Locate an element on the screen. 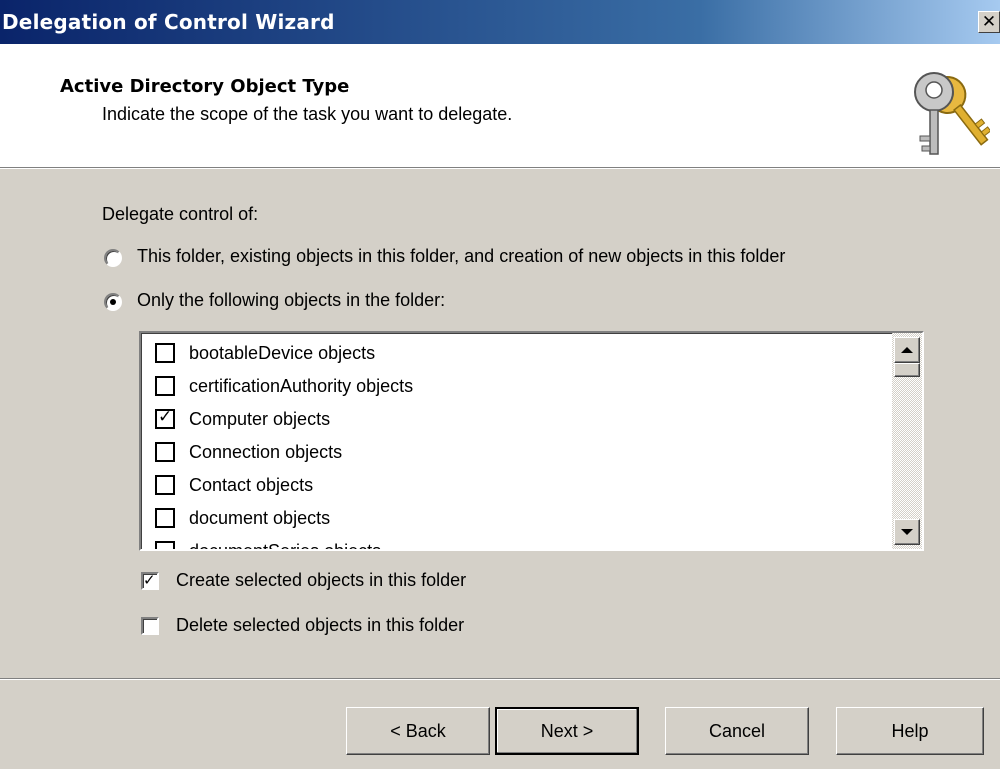  create-objects-label: Create selected objects in this folder is located at coordinates (321, 580).